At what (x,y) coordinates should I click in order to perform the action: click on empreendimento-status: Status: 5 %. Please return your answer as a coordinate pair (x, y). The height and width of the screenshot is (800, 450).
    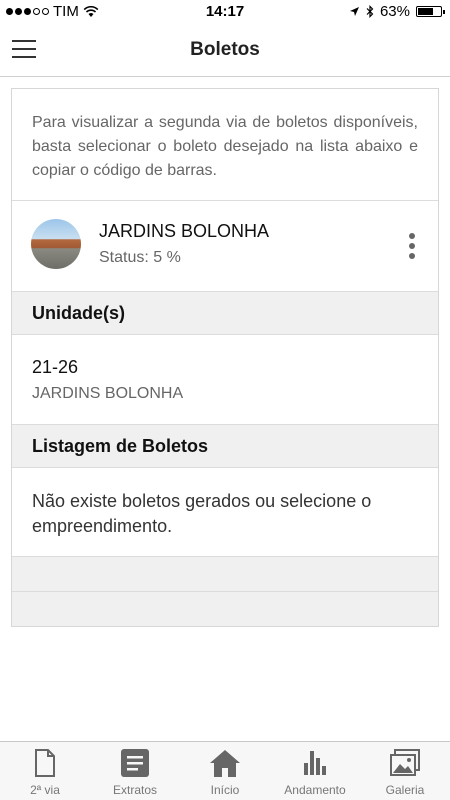
    Looking at the image, I should click on (140, 257).